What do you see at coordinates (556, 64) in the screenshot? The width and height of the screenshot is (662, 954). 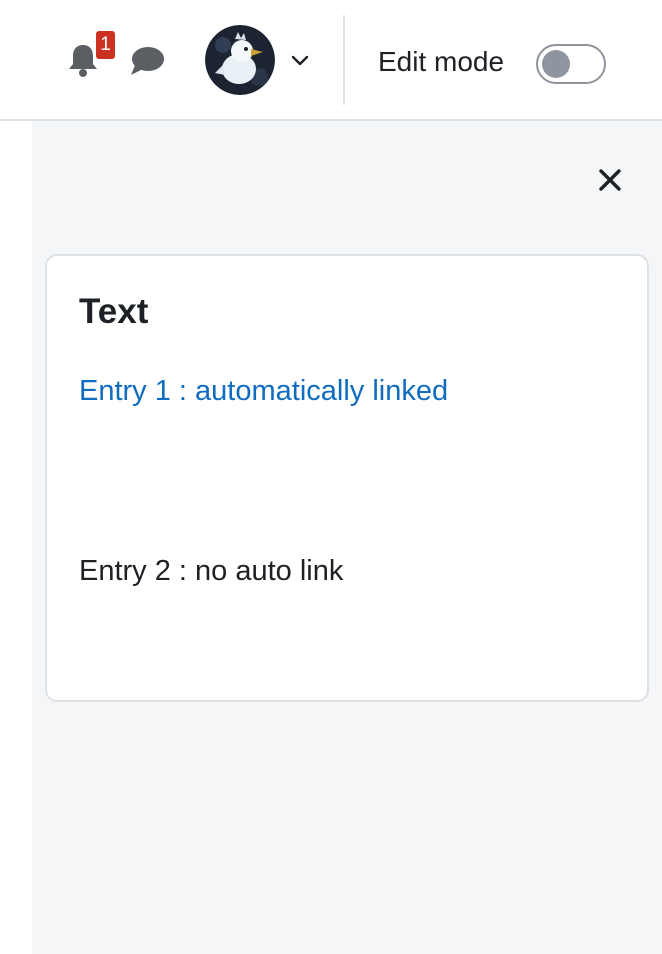 I see `toggle-knob` at bounding box center [556, 64].